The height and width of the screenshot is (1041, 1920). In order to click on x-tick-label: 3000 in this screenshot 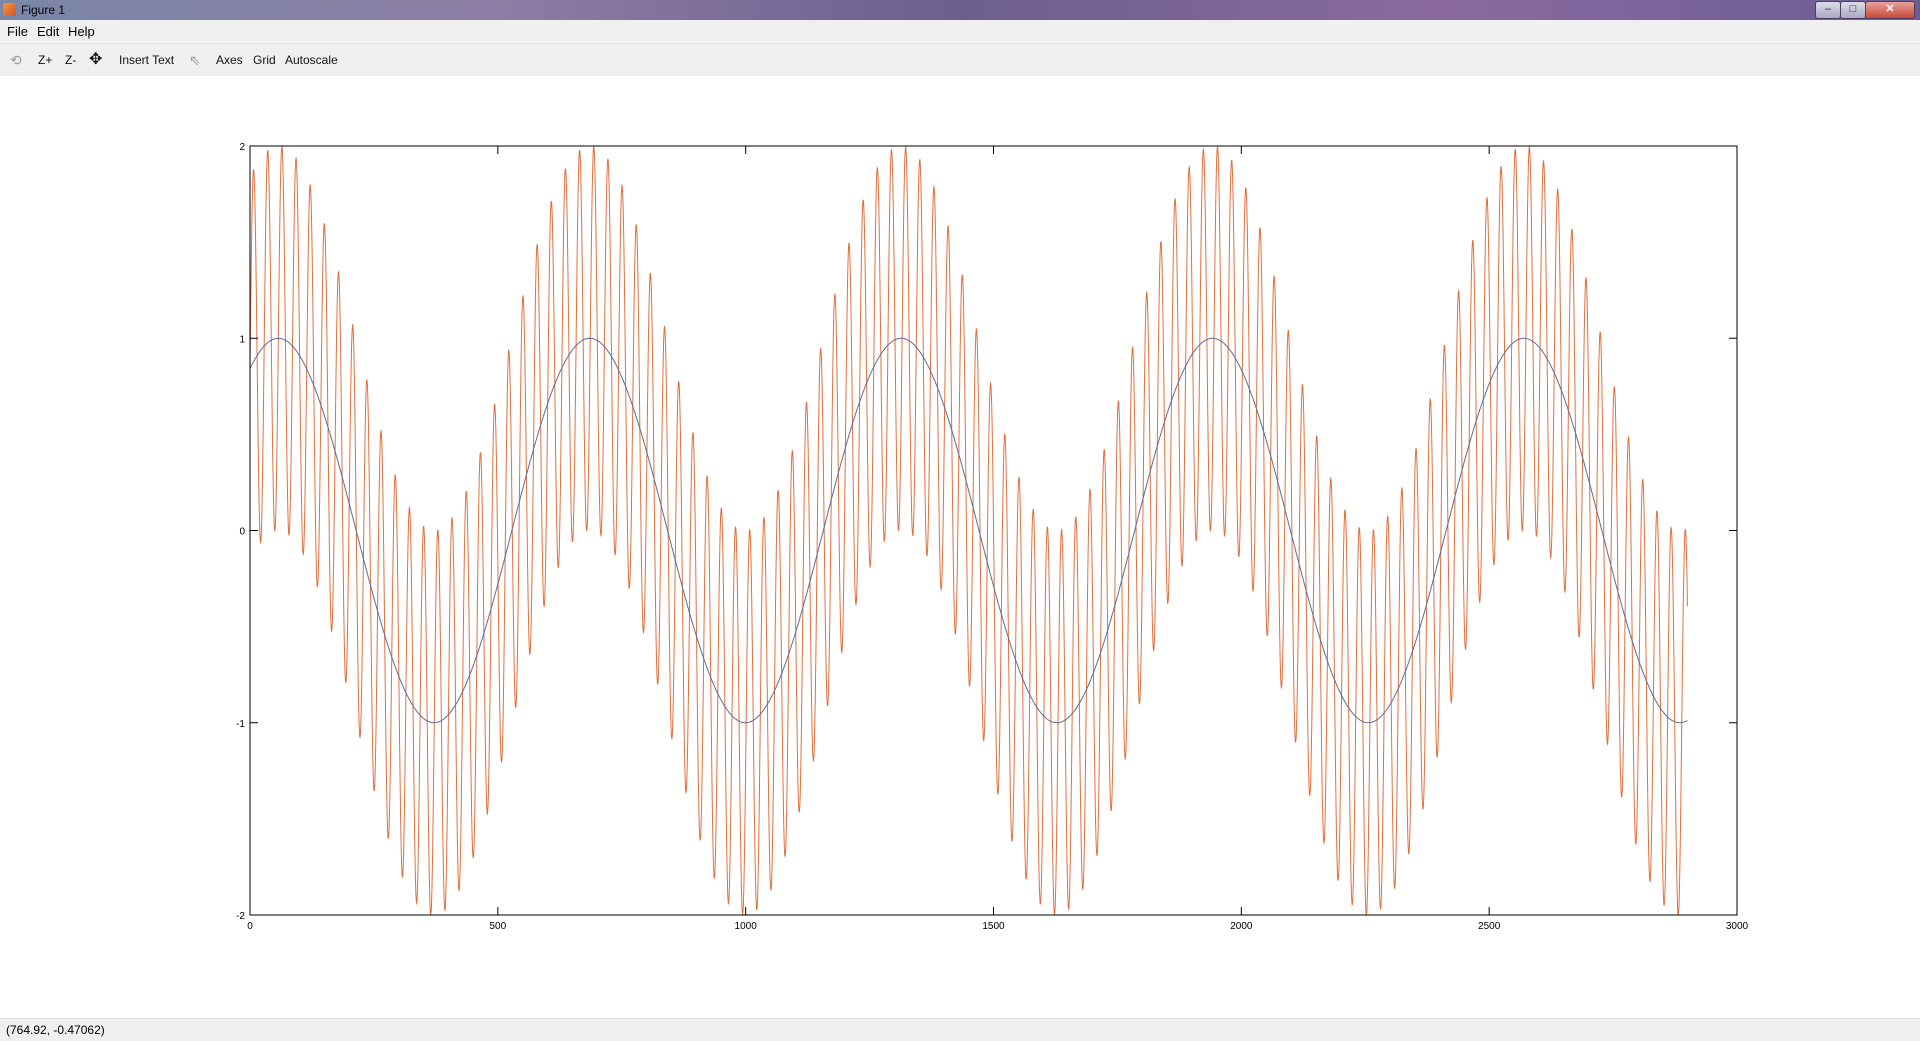, I will do `click(1737, 926)`.